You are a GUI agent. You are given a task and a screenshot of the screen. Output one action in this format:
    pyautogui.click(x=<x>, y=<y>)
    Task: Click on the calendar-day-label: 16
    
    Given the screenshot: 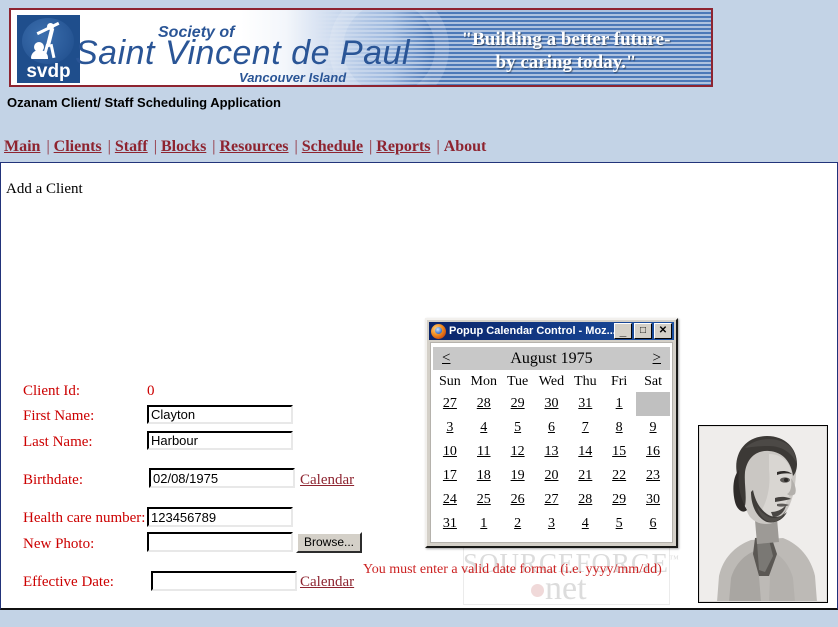 What is the action you would take?
    pyautogui.click(x=653, y=451)
    